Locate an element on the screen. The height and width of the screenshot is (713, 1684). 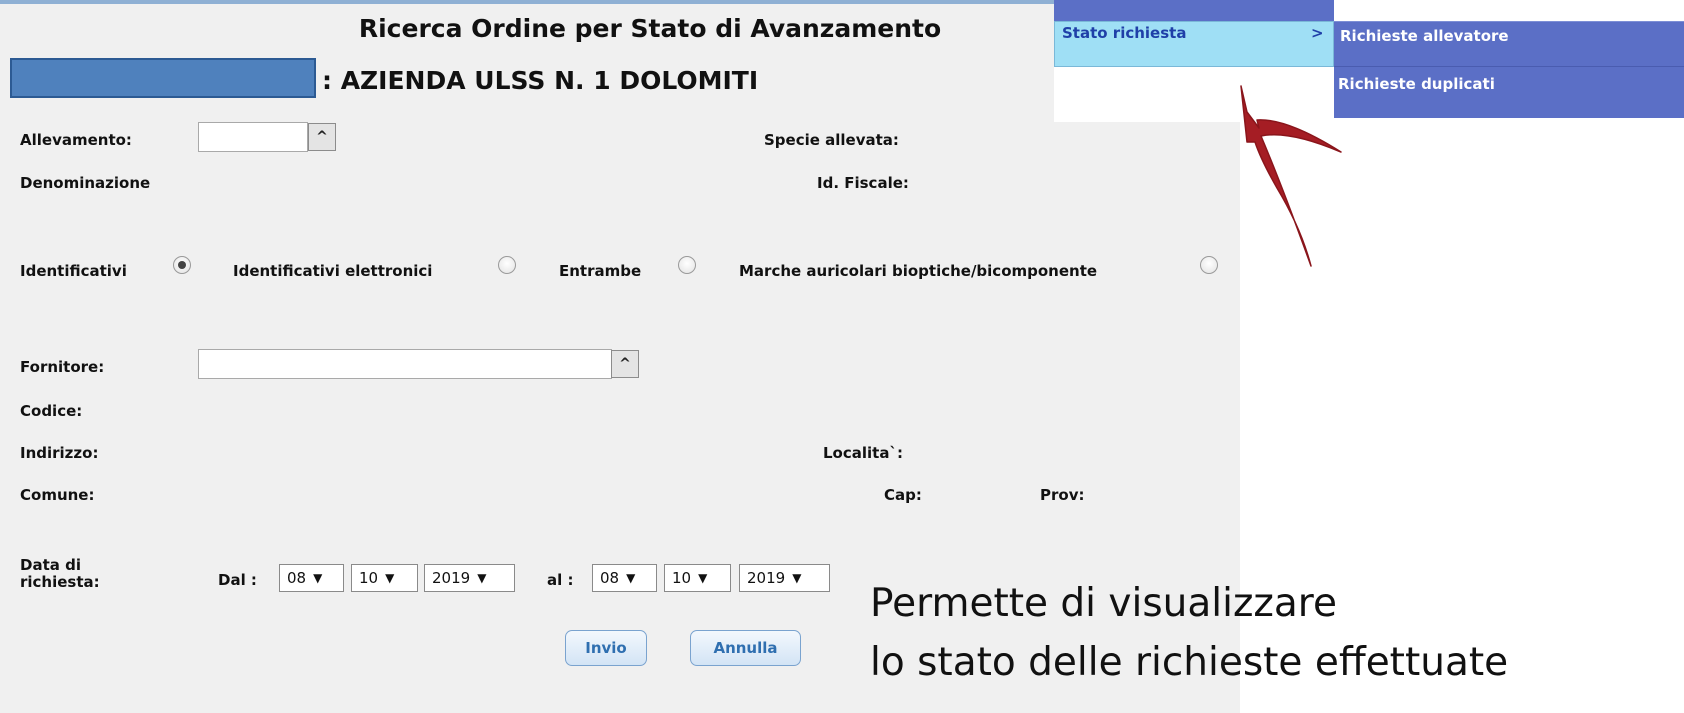
dal-year-value: 2019 is located at coordinates (451, 578).